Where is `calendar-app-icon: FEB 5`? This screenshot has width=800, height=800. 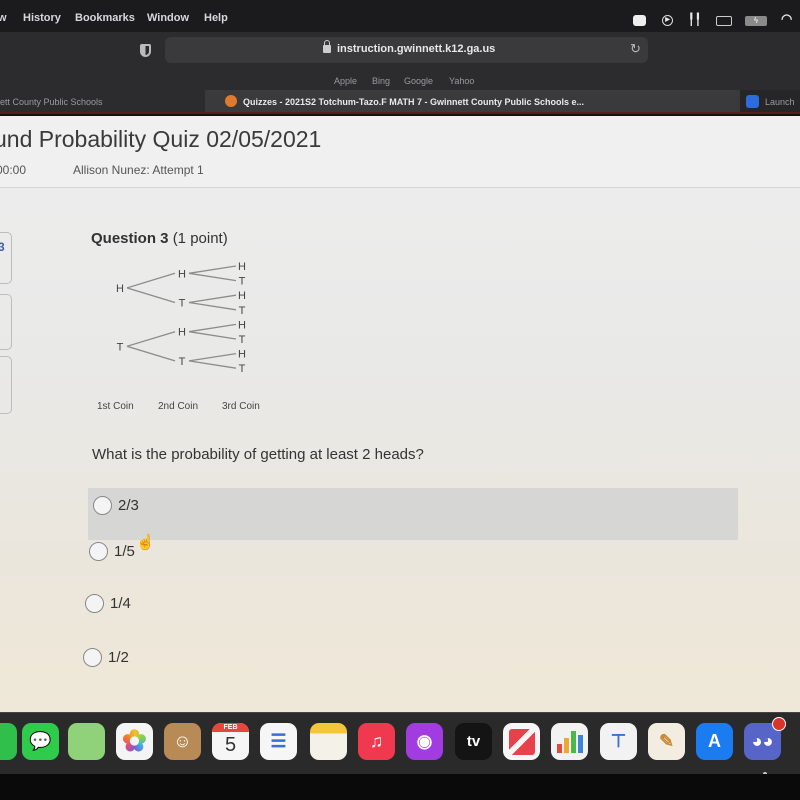
calendar-app-icon: FEB 5 is located at coordinates (230, 741).